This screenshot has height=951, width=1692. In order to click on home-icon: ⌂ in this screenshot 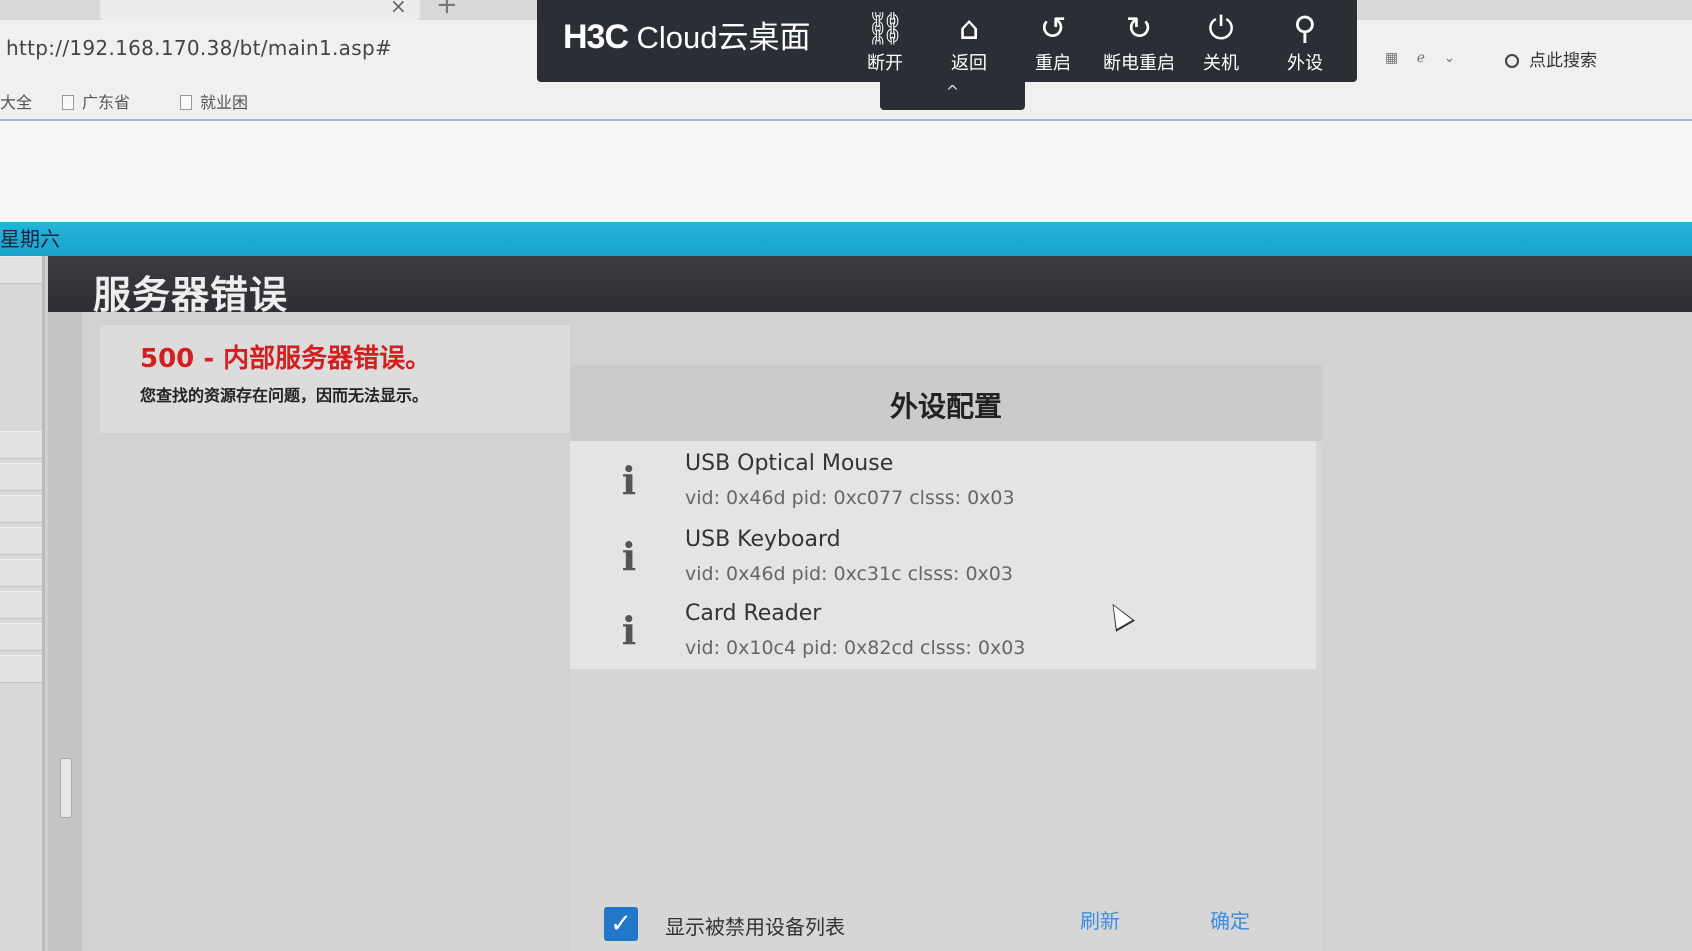, I will do `click(969, 28)`.